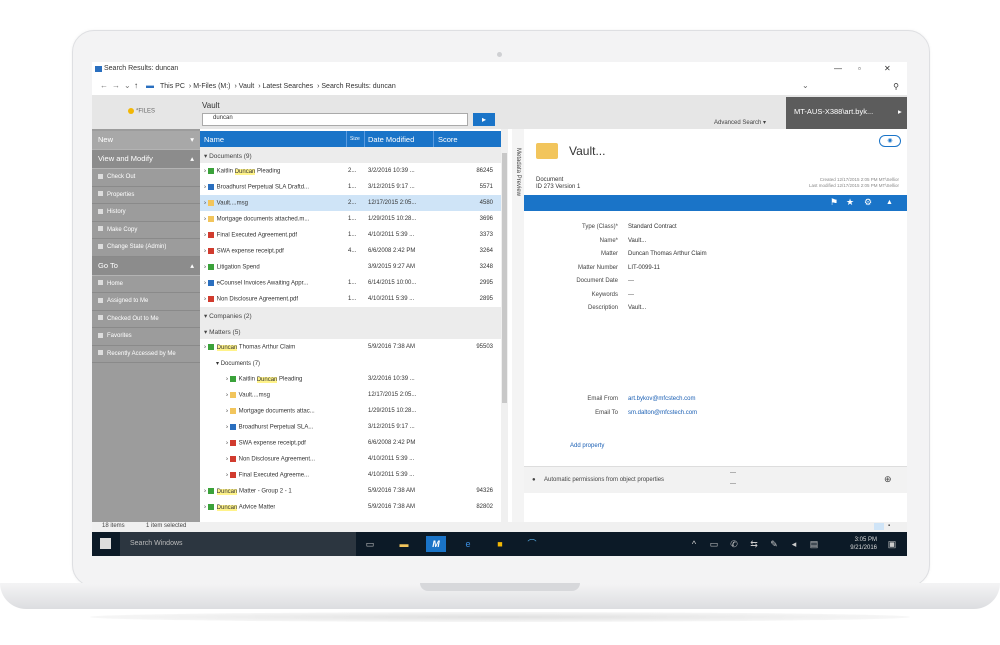 The height and width of the screenshot is (645, 1000). I want to click on goto-home: Home, so click(146, 284).